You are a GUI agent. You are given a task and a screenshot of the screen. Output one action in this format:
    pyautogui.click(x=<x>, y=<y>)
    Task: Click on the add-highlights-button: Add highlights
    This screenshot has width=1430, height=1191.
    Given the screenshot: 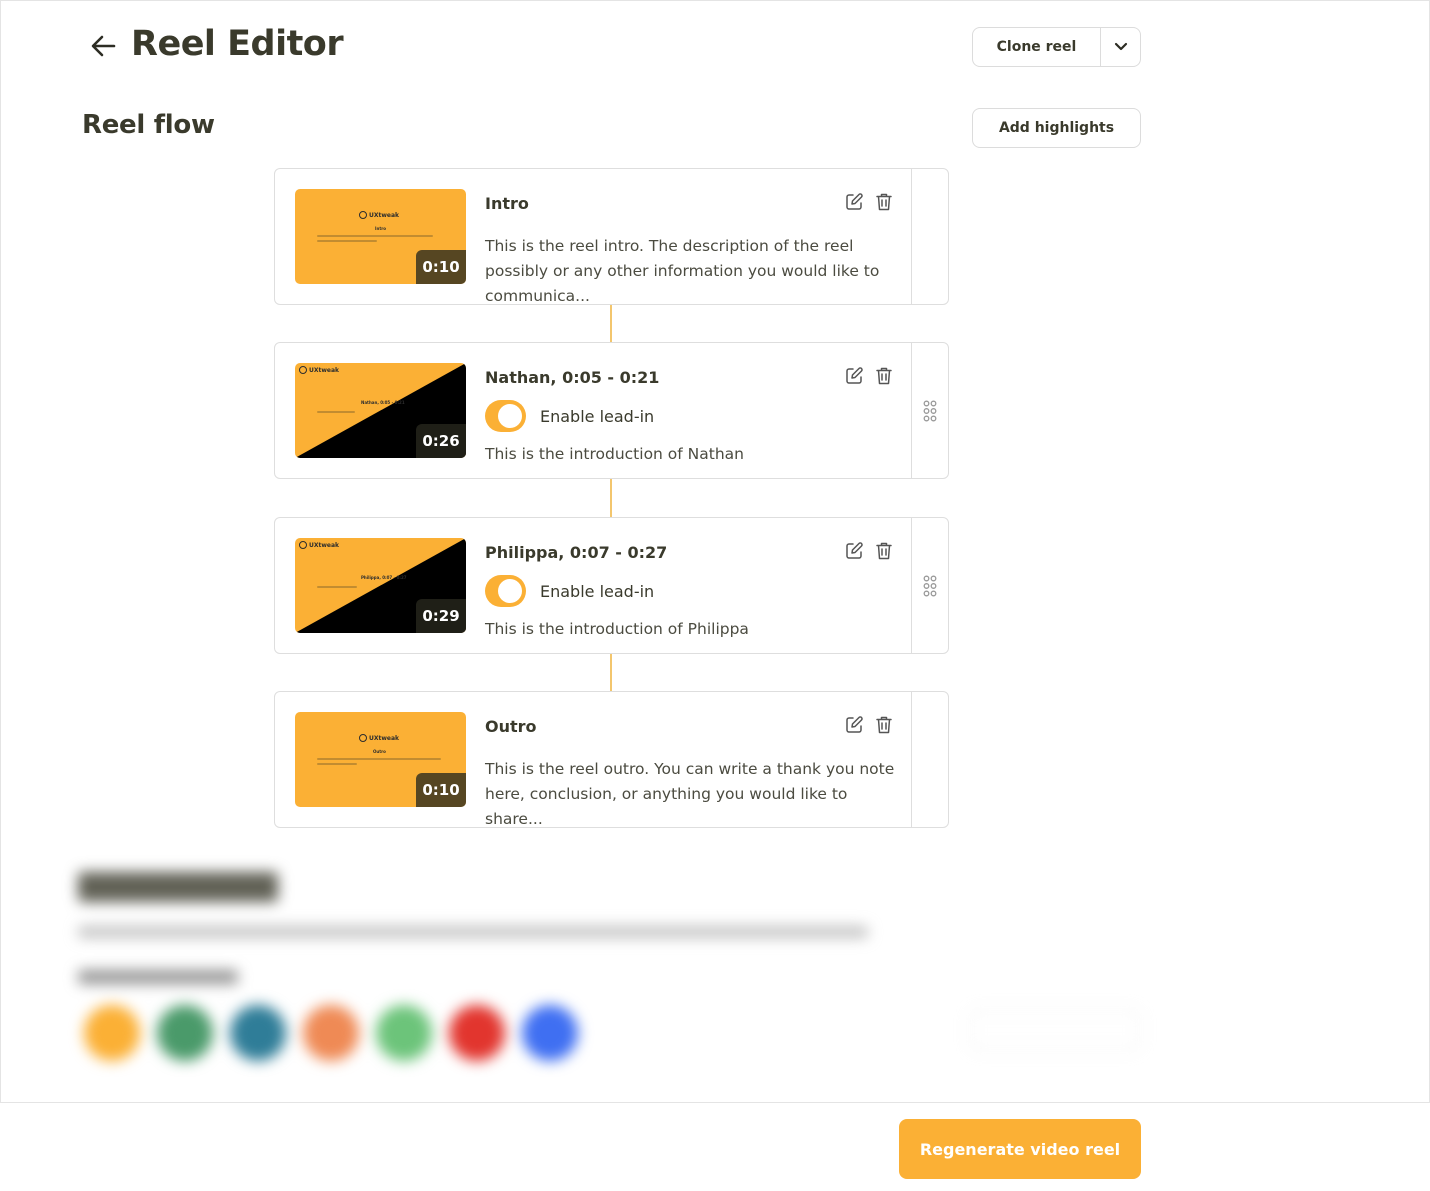 What is the action you would take?
    pyautogui.click(x=1056, y=128)
    